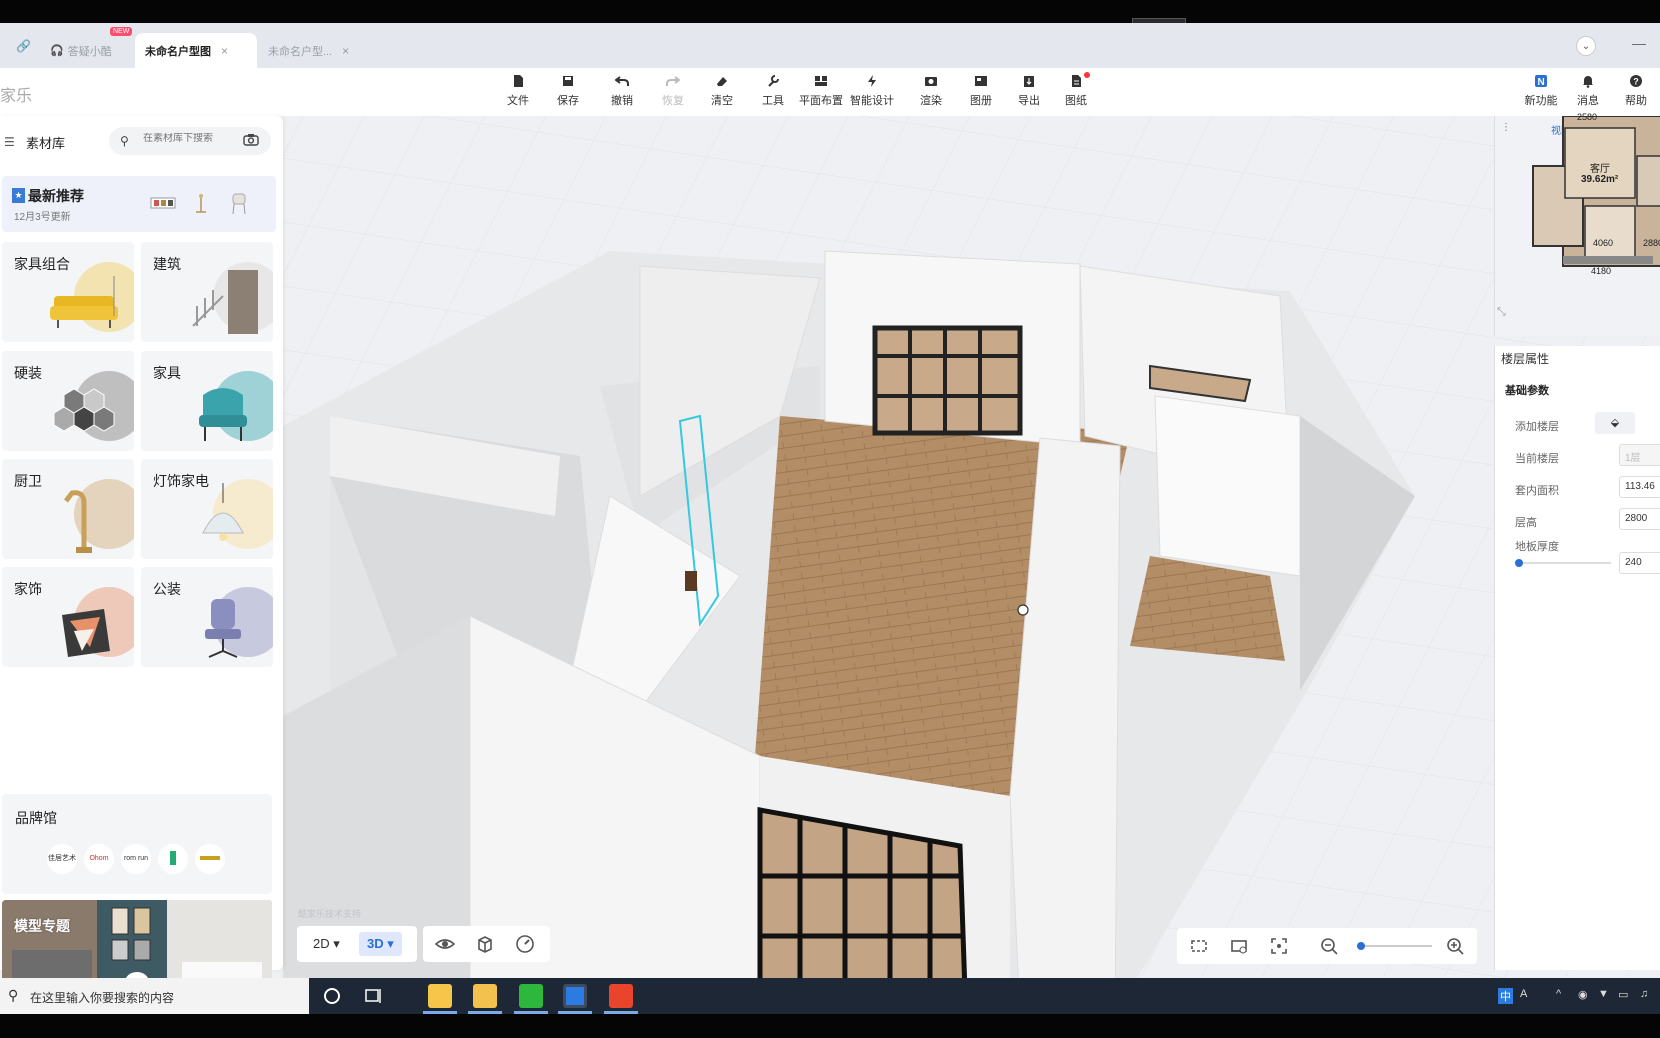 Image resolution: width=1660 pixels, height=1038 pixels. I want to click on gauge-icon, so click(525, 944).